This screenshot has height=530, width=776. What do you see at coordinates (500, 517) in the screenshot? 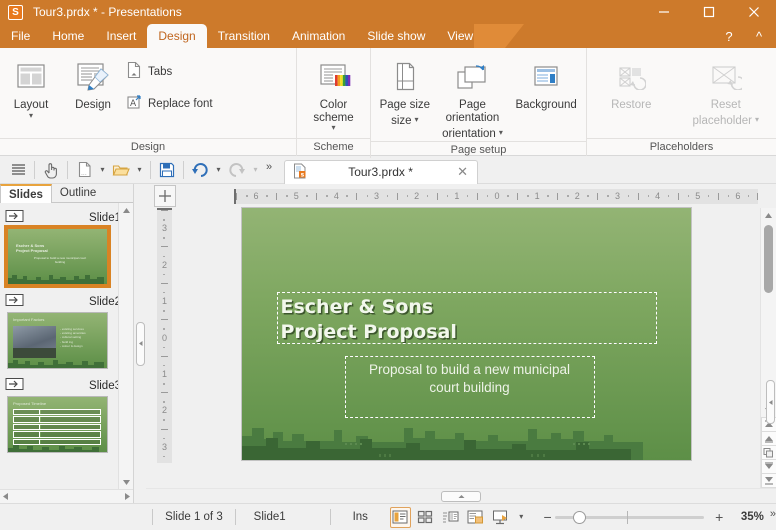
I see `start-slideshow-button` at bounding box center [500, 517].